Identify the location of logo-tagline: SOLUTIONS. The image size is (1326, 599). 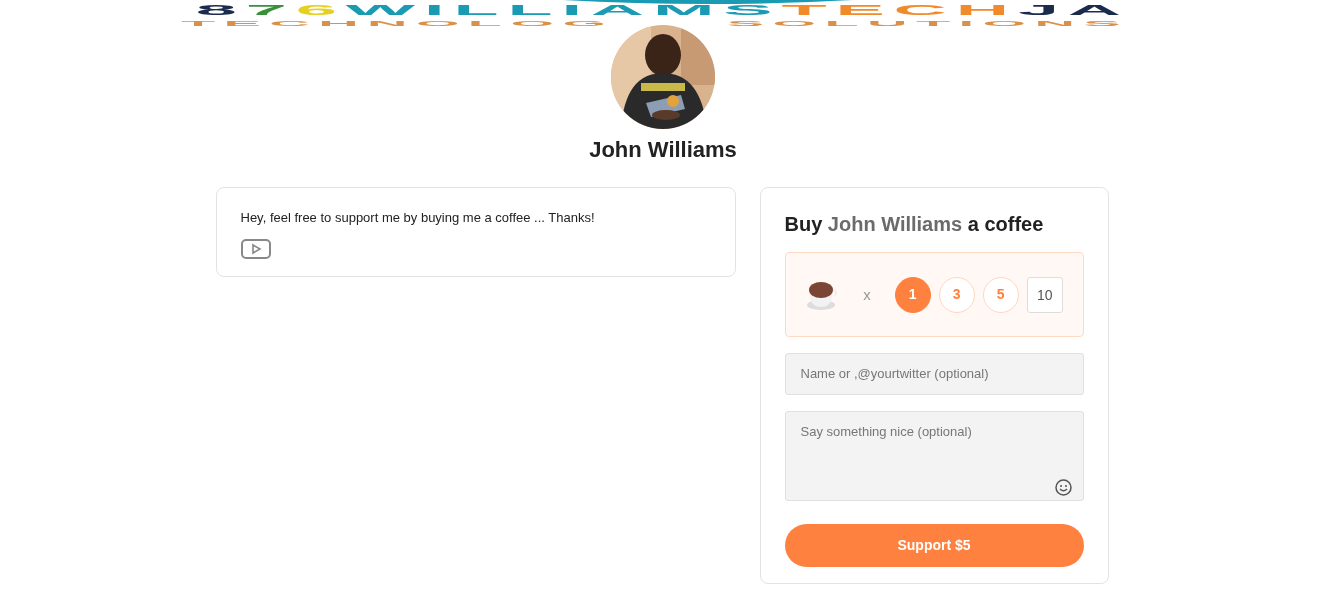
(928, 25).